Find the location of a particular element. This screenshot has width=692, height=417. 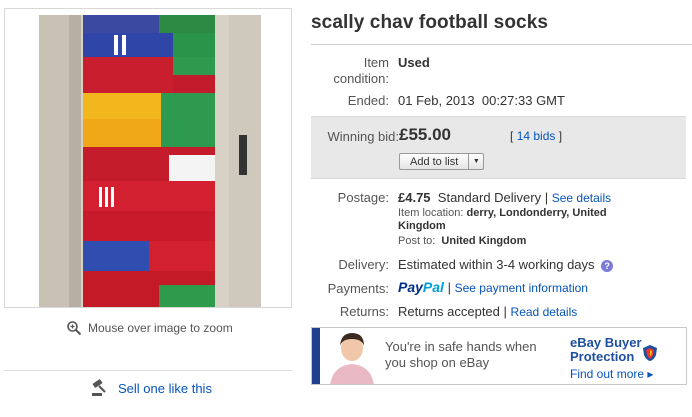

sell-one-like-this: Sell one like this is located at coordinates (151, 388).